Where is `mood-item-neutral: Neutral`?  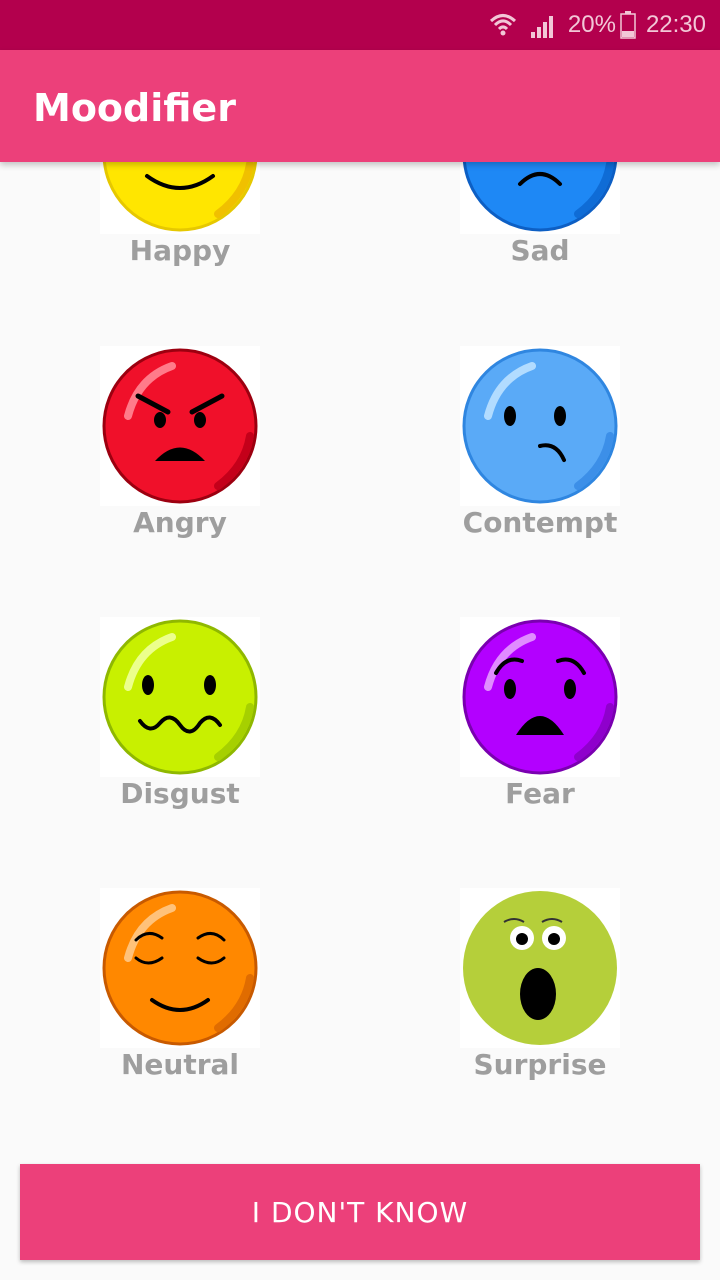
mood-item-neutral: Neutral is located at coordinates (180, 984).